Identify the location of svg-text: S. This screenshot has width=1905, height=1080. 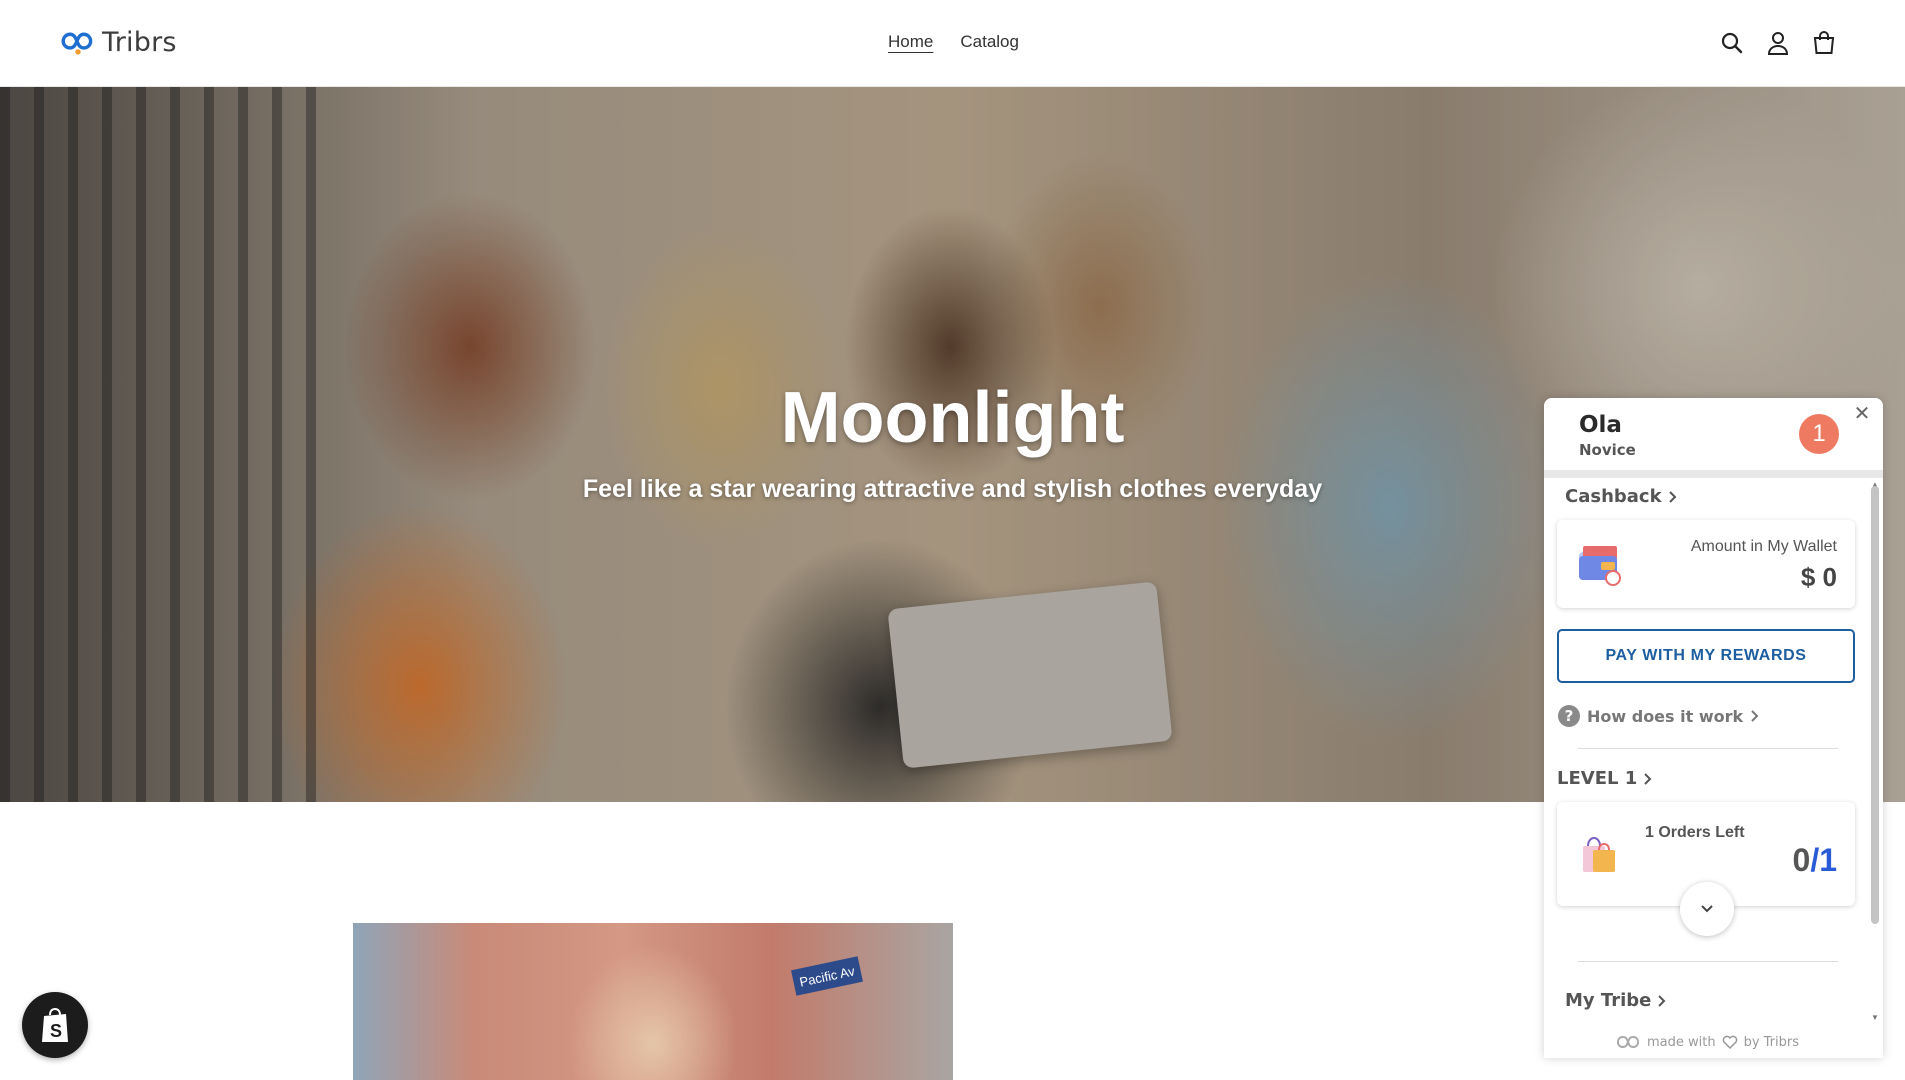
(56, 1031).